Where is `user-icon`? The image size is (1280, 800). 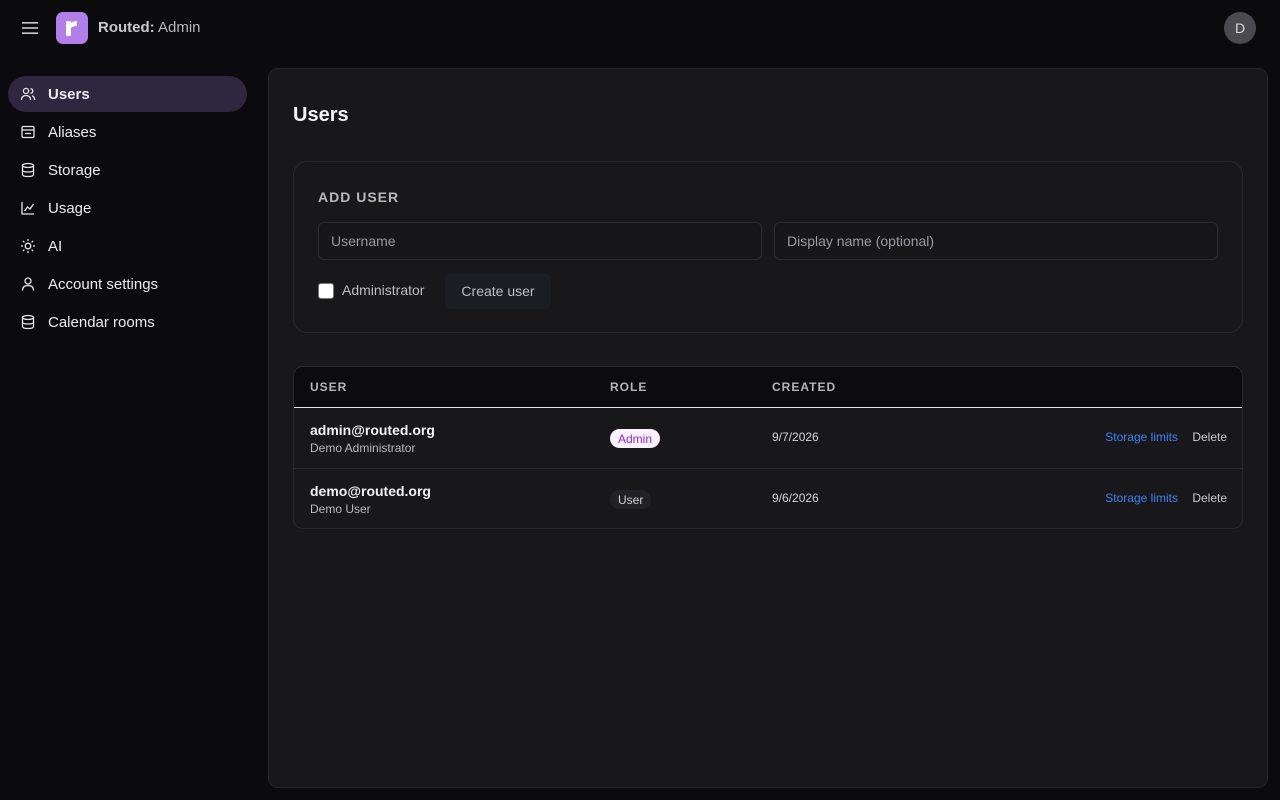
user-icon is located at coordinates (28, 284).